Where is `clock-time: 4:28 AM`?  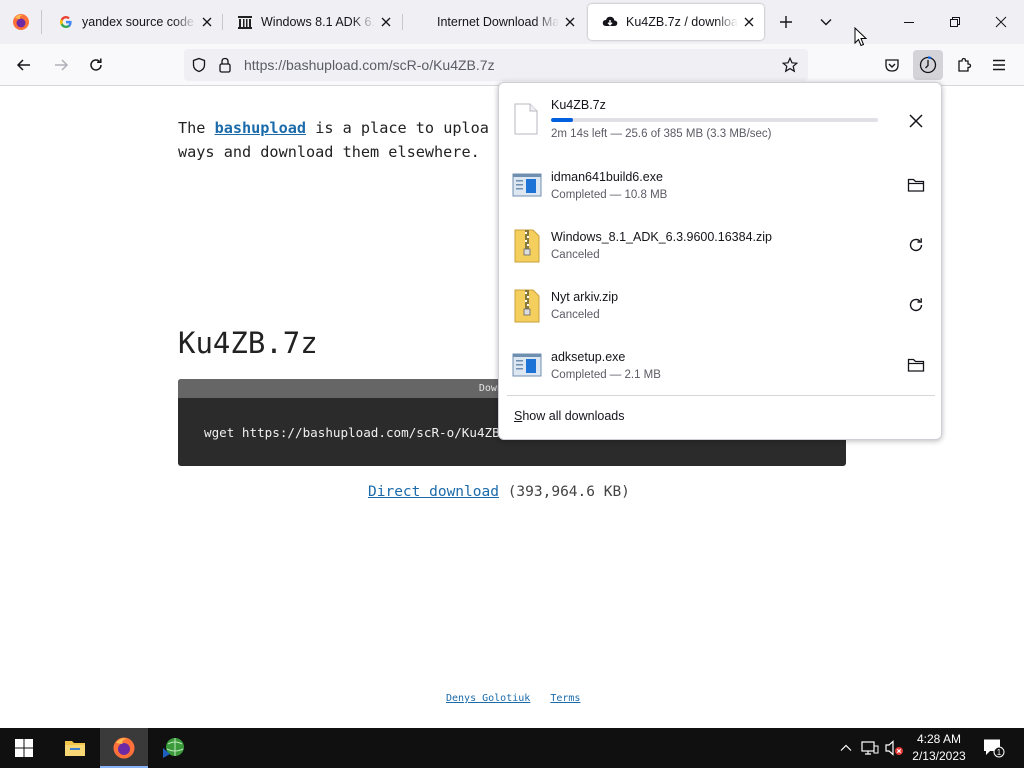 clock-time: 4:28 AM is located at coordinates (939, 739).